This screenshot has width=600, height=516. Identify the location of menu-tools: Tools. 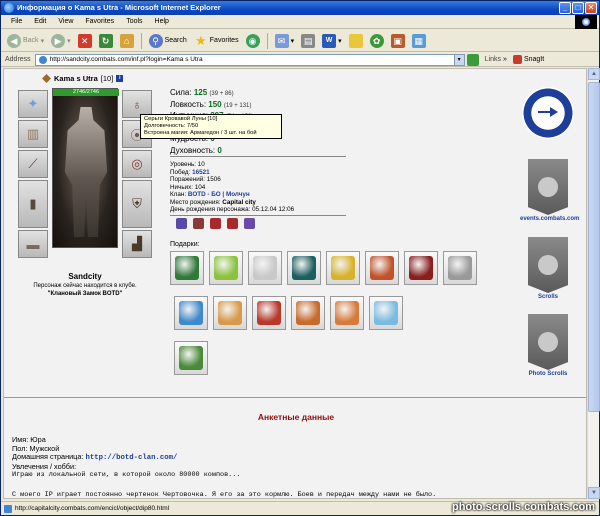
(134, 21).